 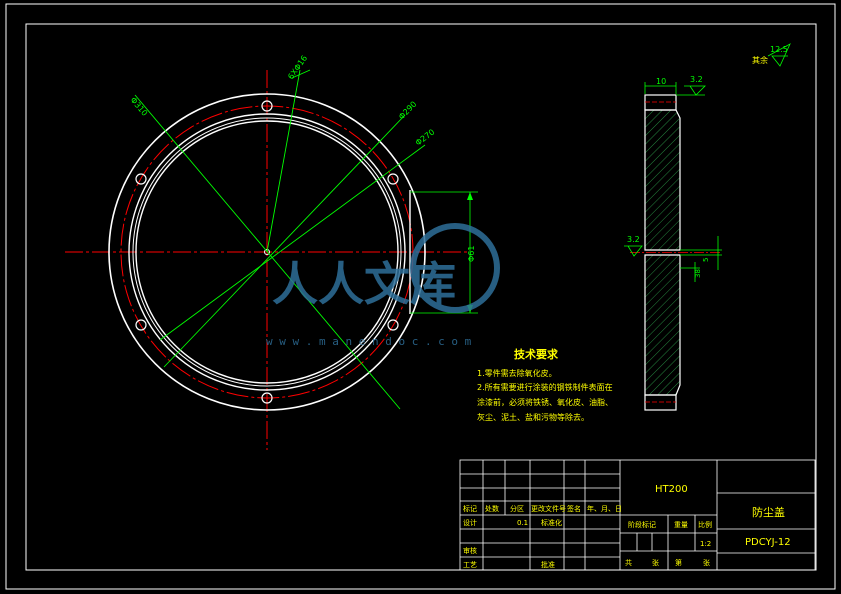 What do you see at coordinates (364, 284) in the screenshot?
I see `svg-text: 人人文库` at bounding box center [364, 284].